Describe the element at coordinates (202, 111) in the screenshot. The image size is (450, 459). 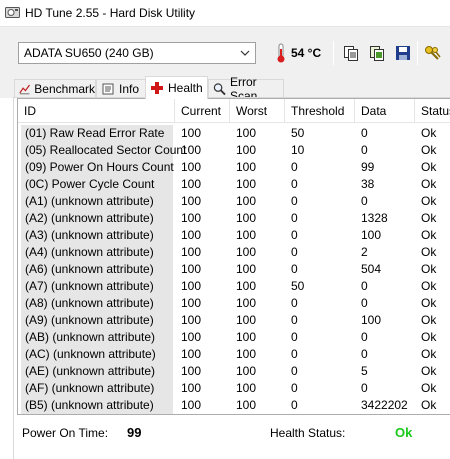
I see `column-header-current: Current` at that location.